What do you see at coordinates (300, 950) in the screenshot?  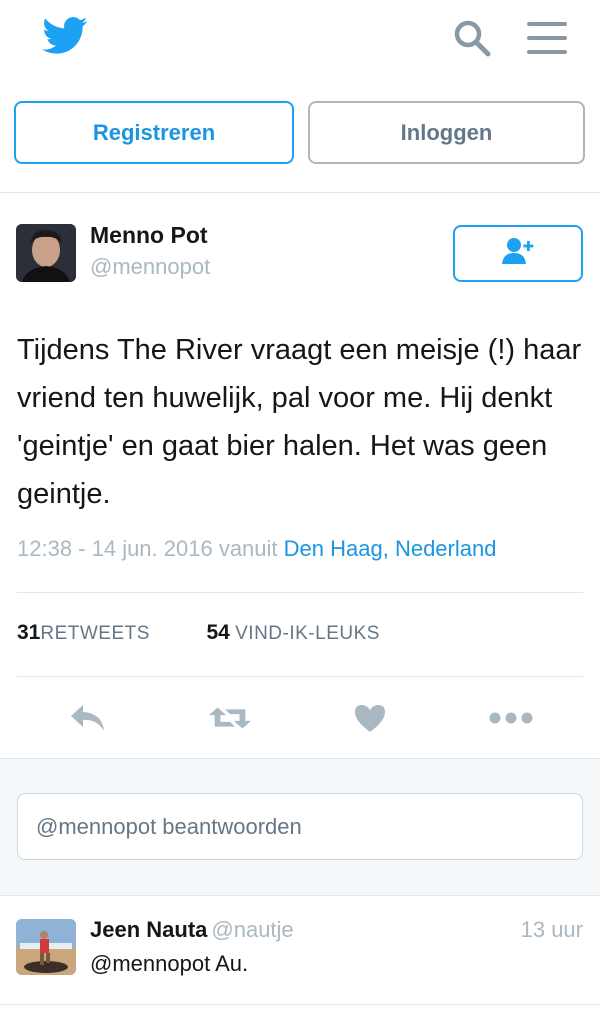 I see `reply-tweet: Jeen Nauta @nautje 13 uur @mennopot Au.` at bounding box center [300, 950].